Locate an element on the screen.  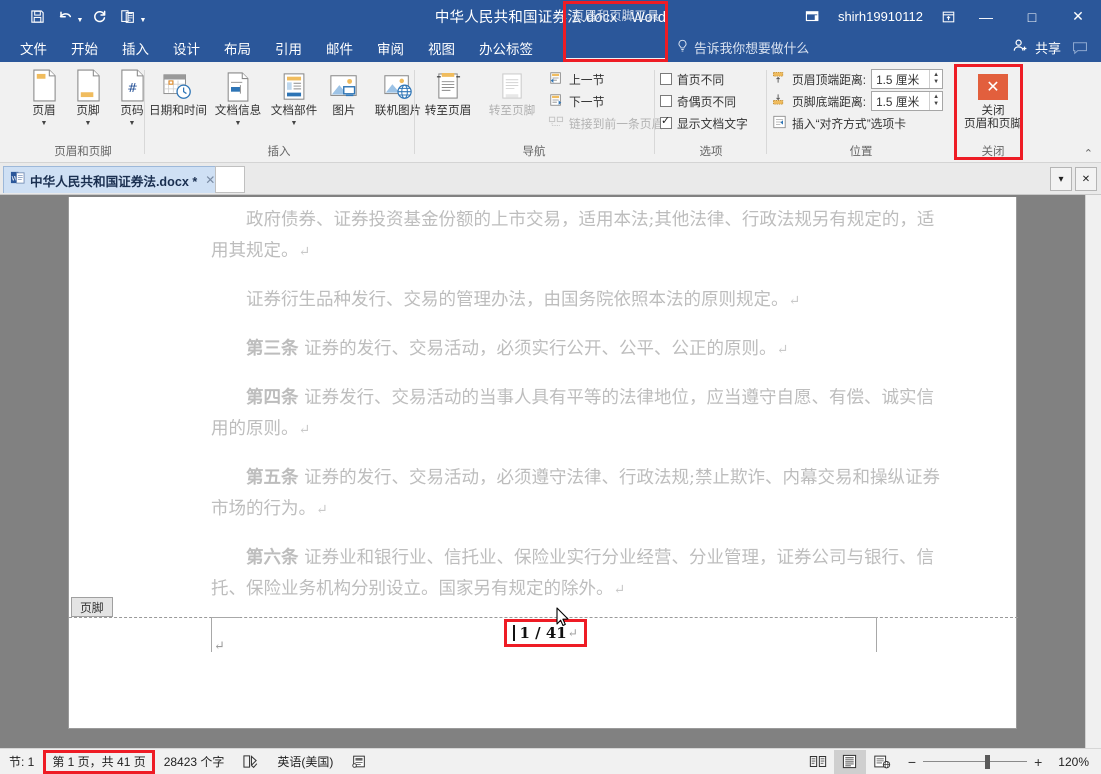
tab-design: 设计 is located at coordinates (186, 47).